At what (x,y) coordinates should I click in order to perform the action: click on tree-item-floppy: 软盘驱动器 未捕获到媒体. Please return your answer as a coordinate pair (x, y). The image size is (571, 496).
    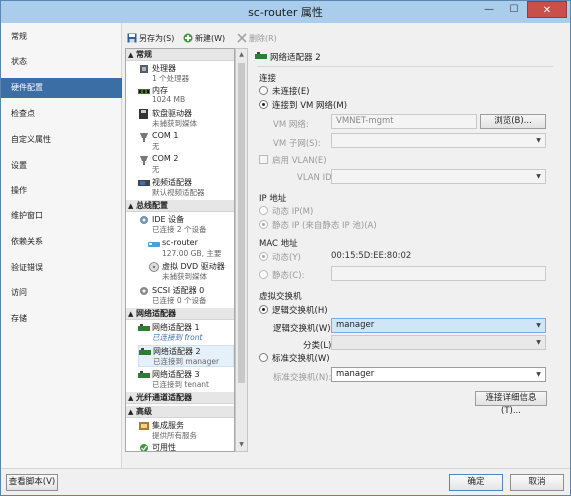
    Looking at the image, I should click on (186, 118).